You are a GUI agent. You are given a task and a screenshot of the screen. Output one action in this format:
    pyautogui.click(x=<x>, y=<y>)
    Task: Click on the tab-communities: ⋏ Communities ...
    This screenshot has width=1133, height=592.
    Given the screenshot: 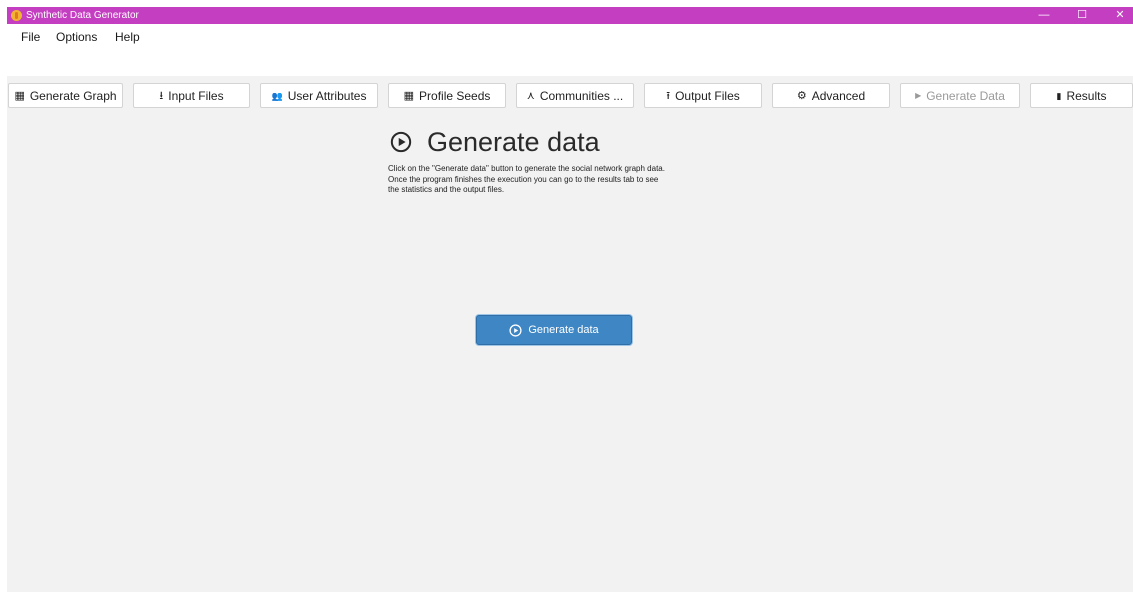 What is the action you would take?
    pyautogui.click(x=575, y=95)
    